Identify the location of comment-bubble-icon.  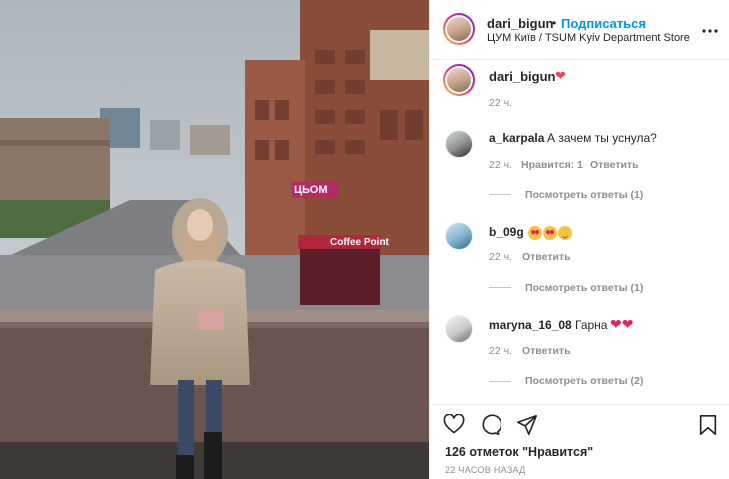
(491, 427).